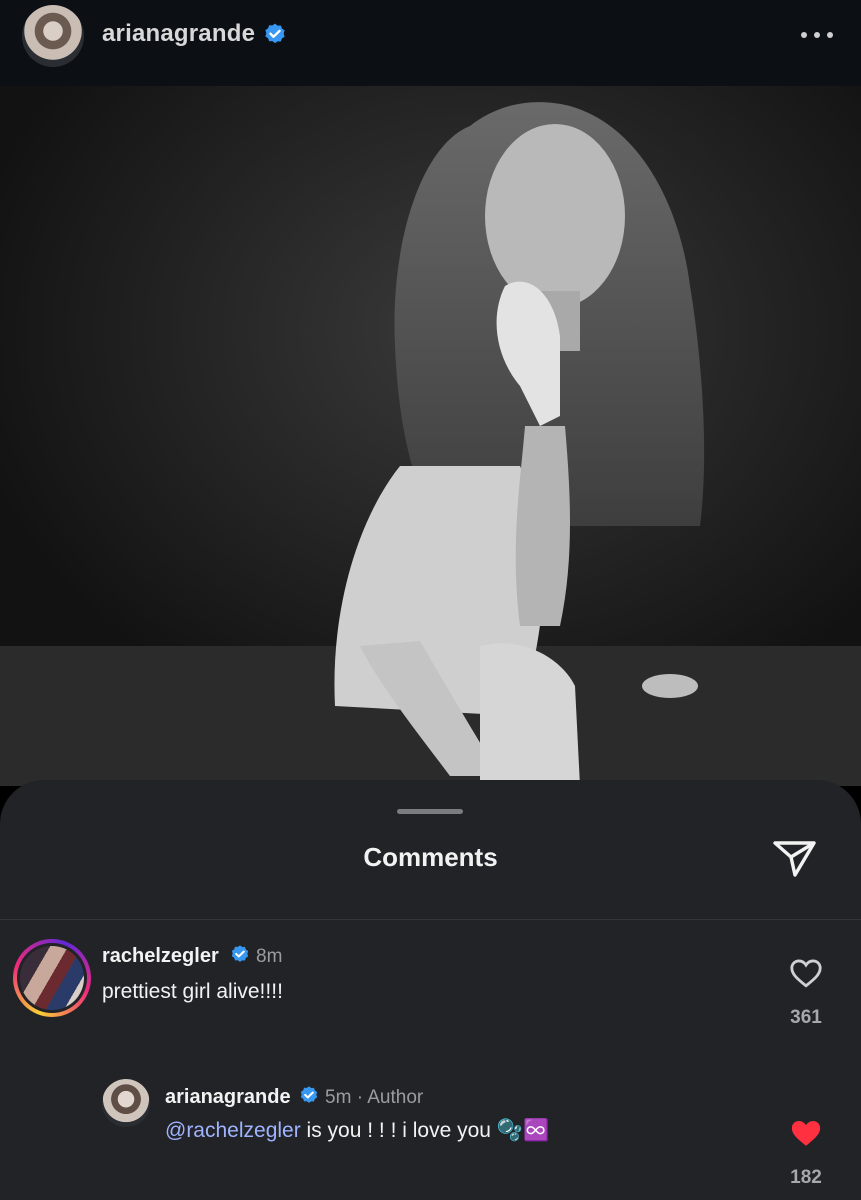 Image resolution: width=861 pixels, height=1200 pixels. Describe the element at coordinates (806, 1017) in the screenshot. I see `like-count: 361` at that location.